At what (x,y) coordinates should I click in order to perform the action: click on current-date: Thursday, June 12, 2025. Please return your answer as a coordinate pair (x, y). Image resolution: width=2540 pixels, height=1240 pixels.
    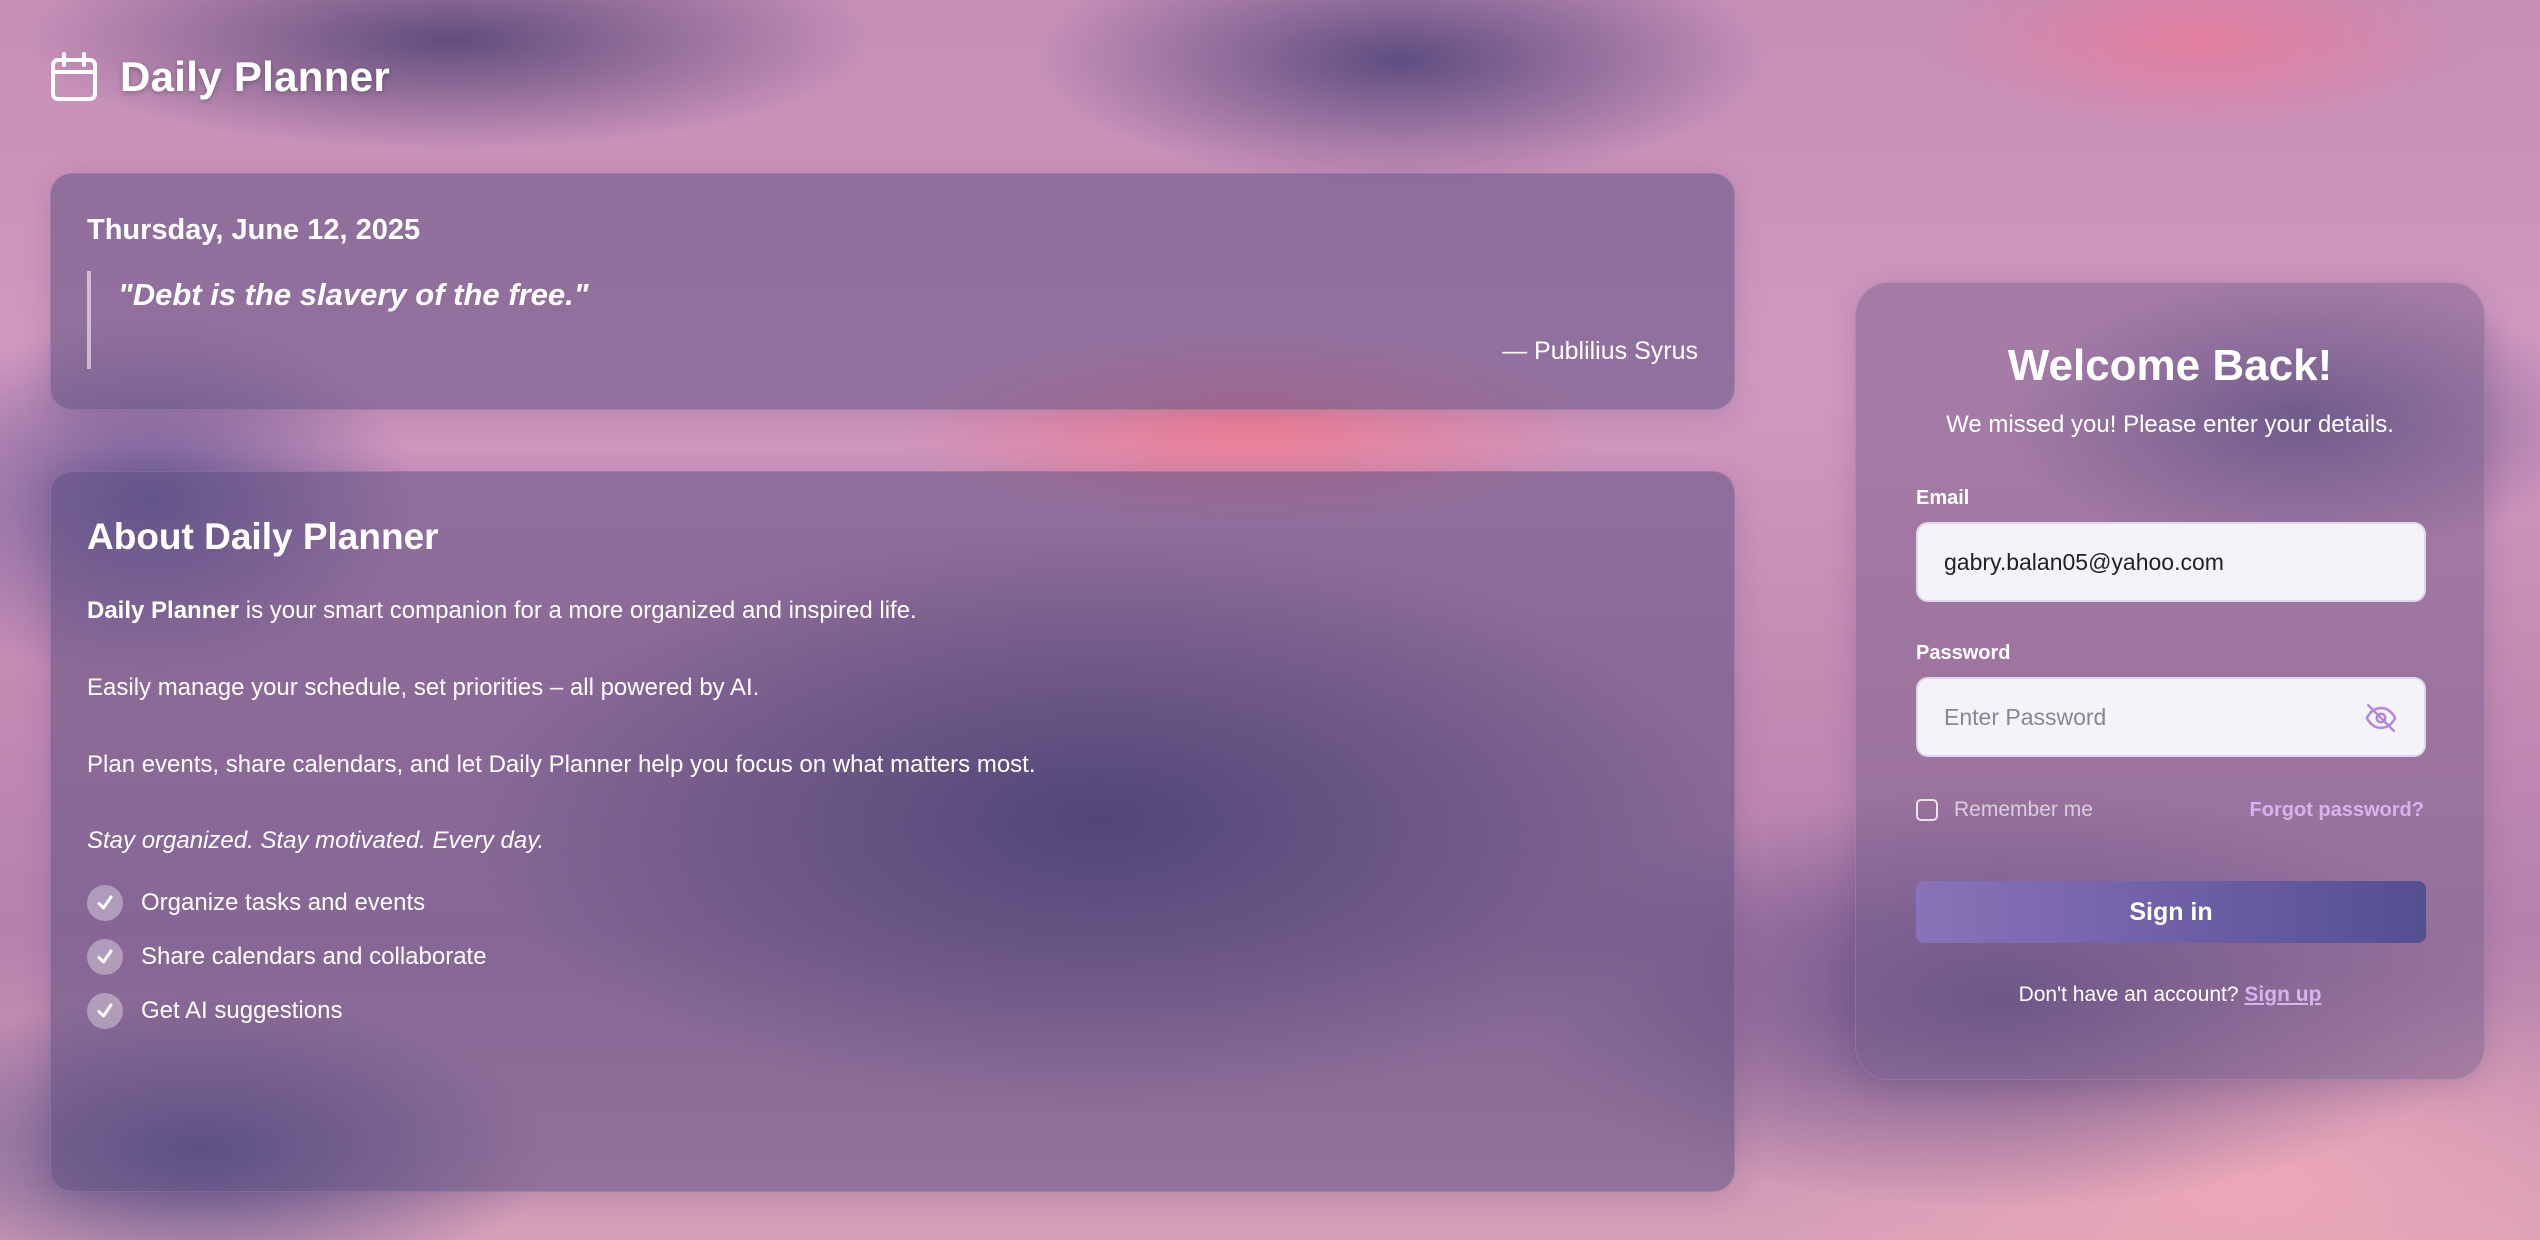
    Looking at the image, I should click on (254, 230).